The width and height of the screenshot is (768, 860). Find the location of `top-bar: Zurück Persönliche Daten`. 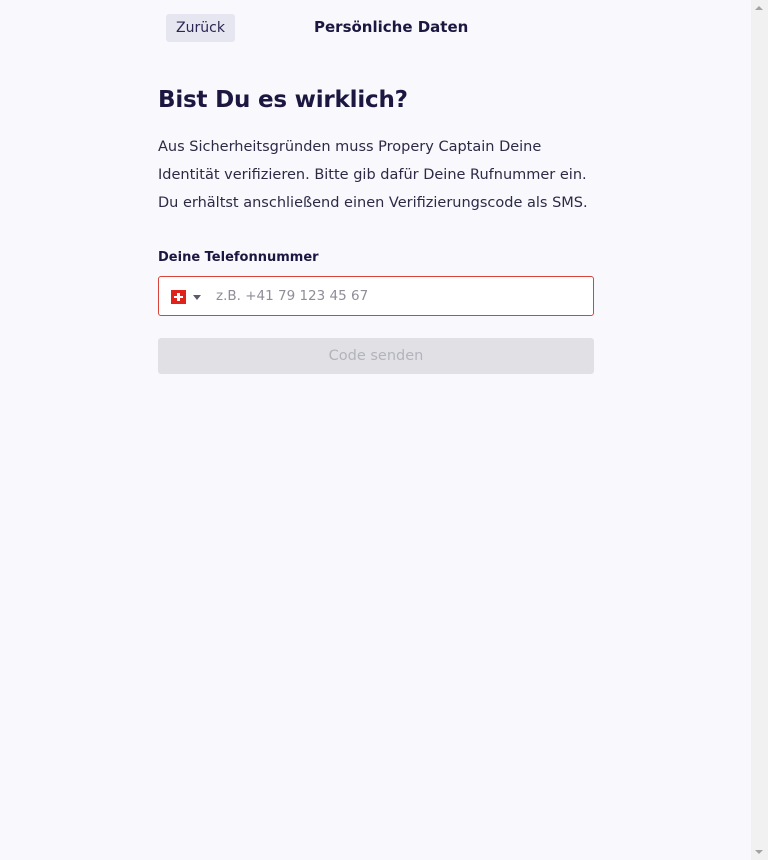

top-bar: Zurück Persönliche Daten is located at coordinates (381, 28).